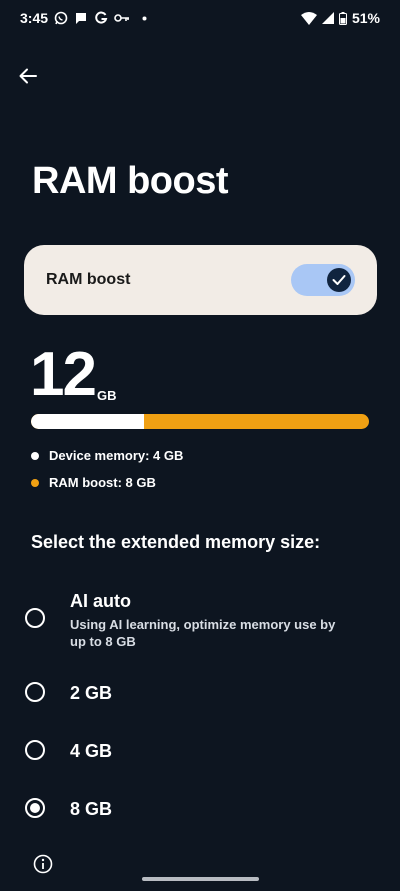 This screenshot has height=891, width=400. I want to click on radio-2gb, so click(35, 692).